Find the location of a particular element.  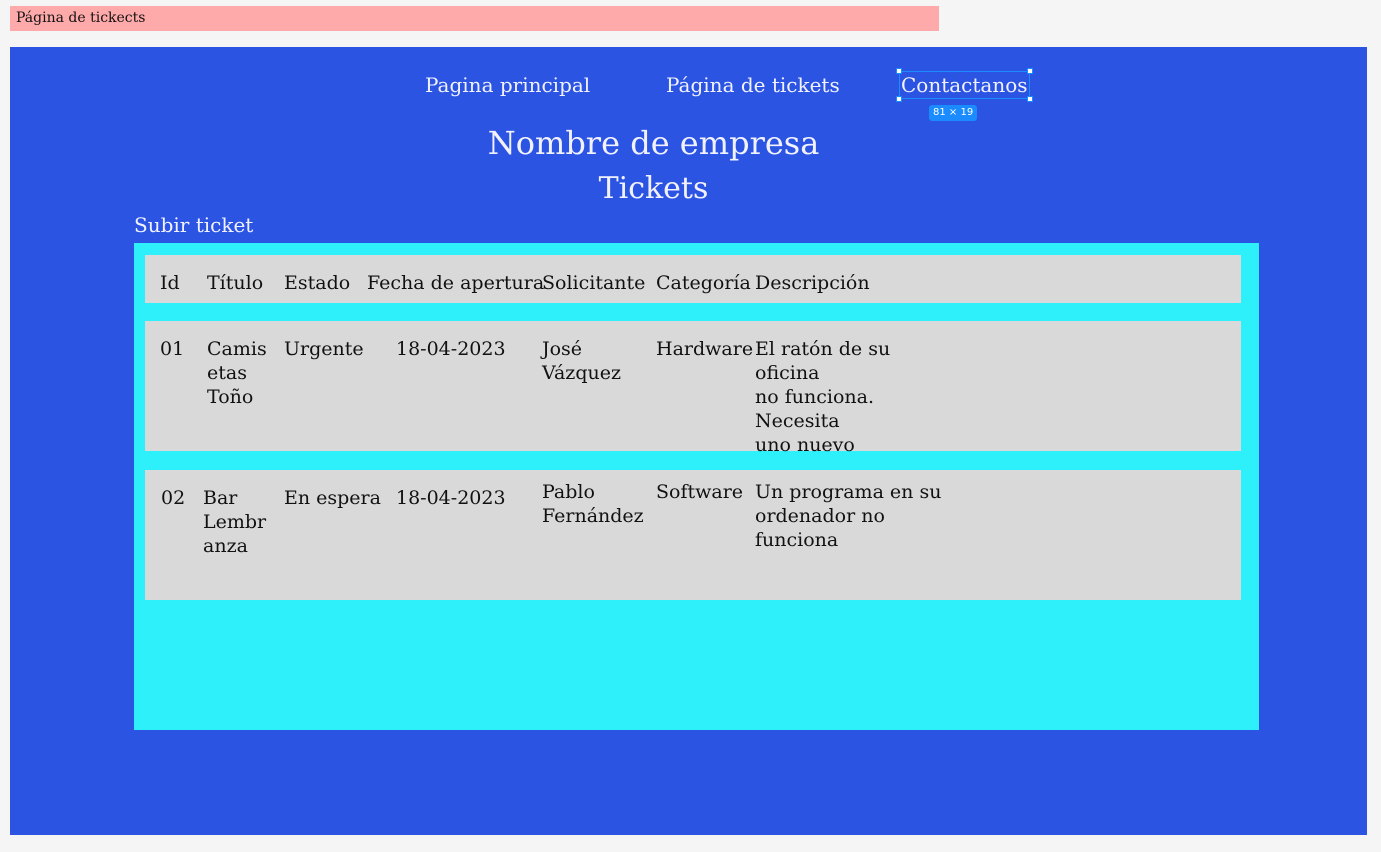

resize-handle-top-right is located at coordinates (1029, 71).